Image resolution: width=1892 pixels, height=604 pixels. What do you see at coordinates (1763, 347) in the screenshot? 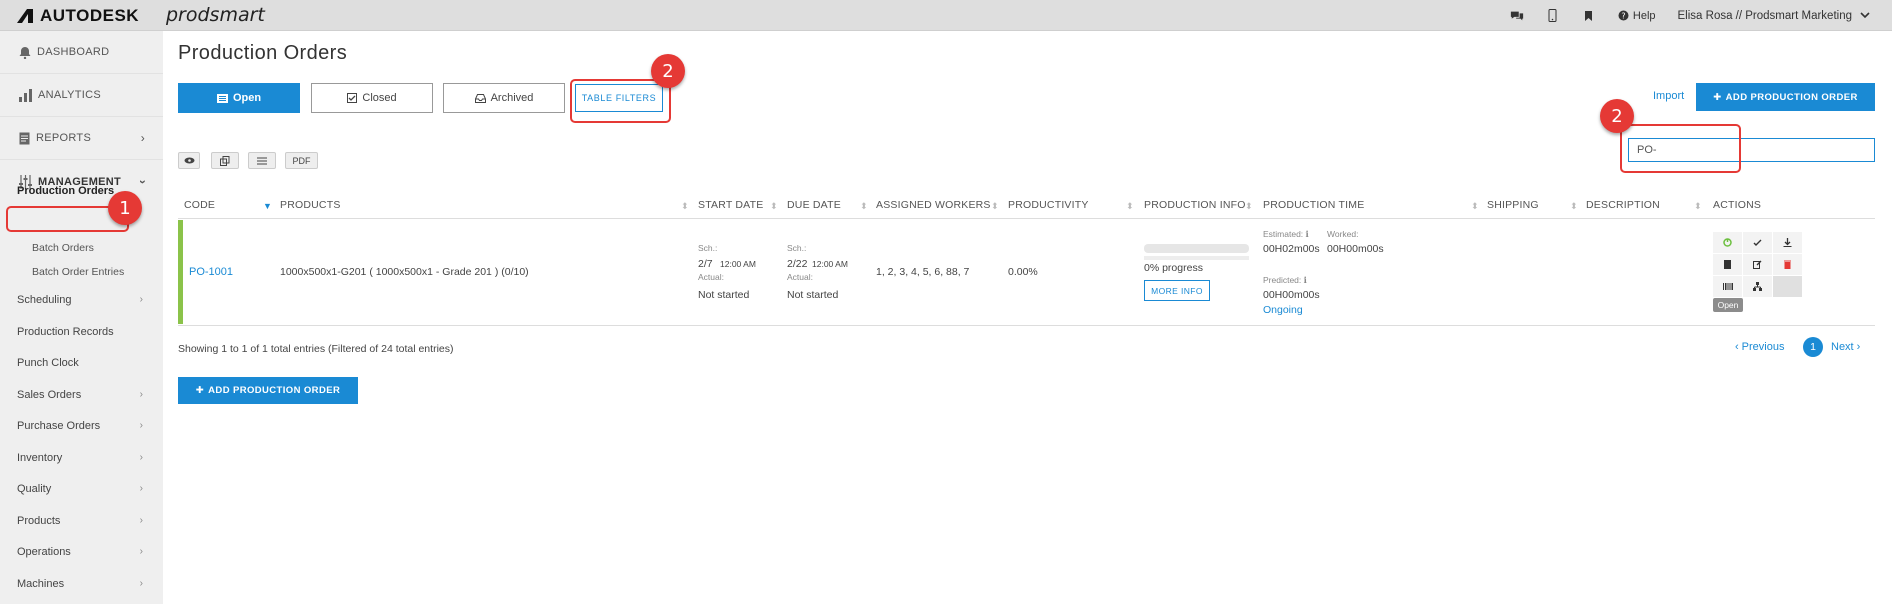
I see `pagination-label: Previous` at bounding box center [1763, 347].